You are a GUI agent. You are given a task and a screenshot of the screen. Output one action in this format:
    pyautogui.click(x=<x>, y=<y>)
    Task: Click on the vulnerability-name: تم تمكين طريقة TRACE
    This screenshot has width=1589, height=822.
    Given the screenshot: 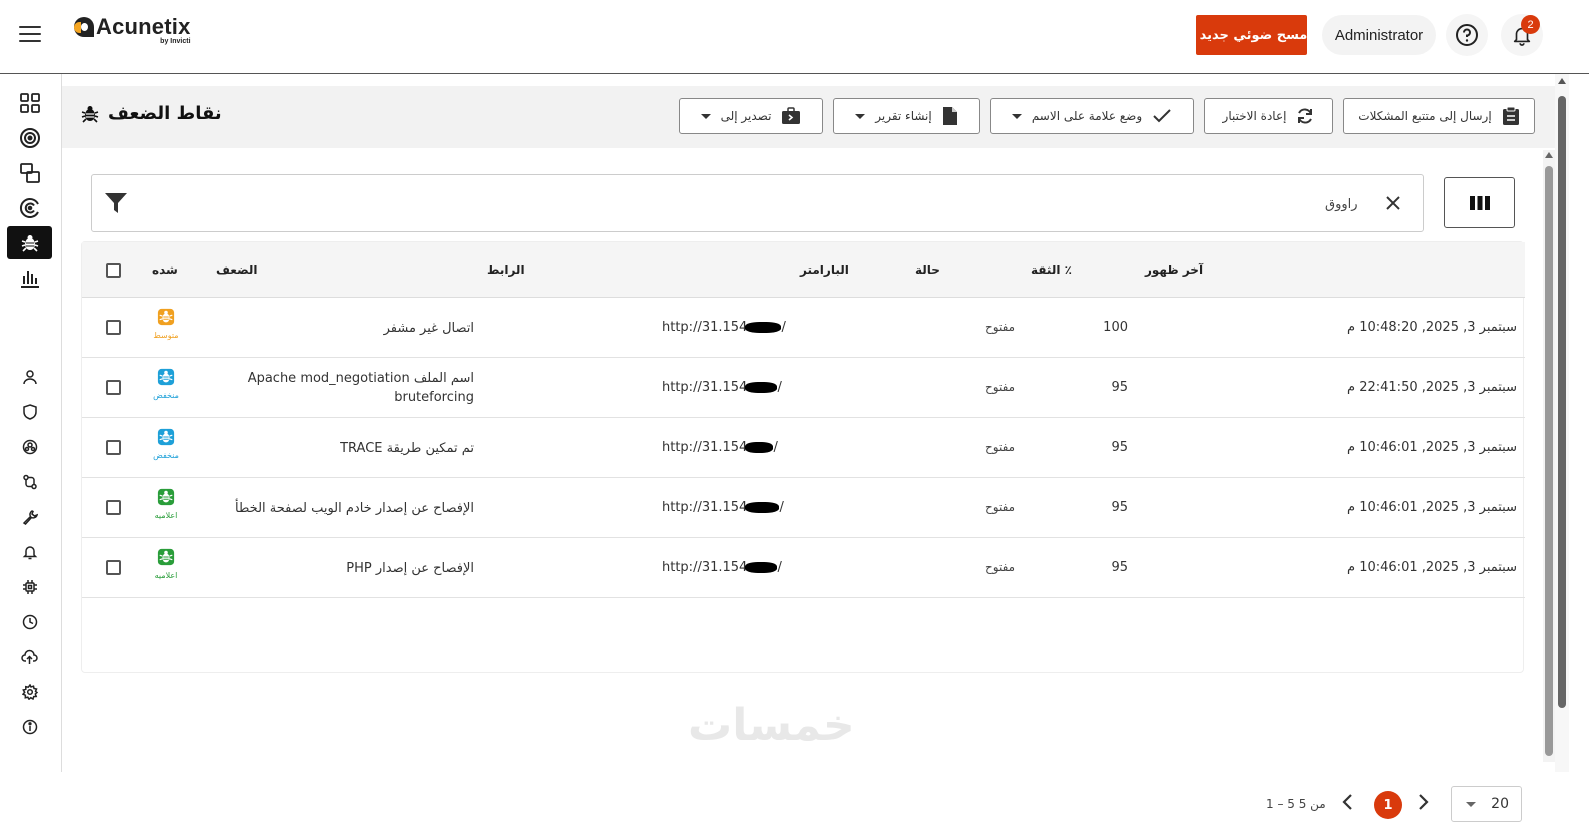 What is the action you would take?
    pyautogui.click(x=329, y=448)
    